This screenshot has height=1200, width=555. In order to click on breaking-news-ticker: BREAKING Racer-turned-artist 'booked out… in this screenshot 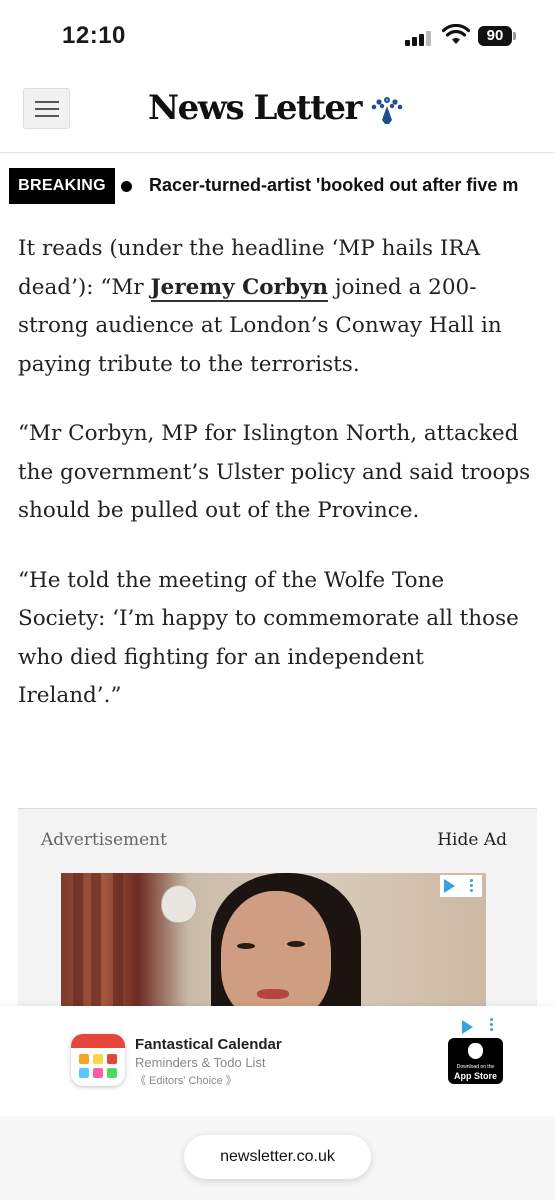, I will do `click(277, 186)`.